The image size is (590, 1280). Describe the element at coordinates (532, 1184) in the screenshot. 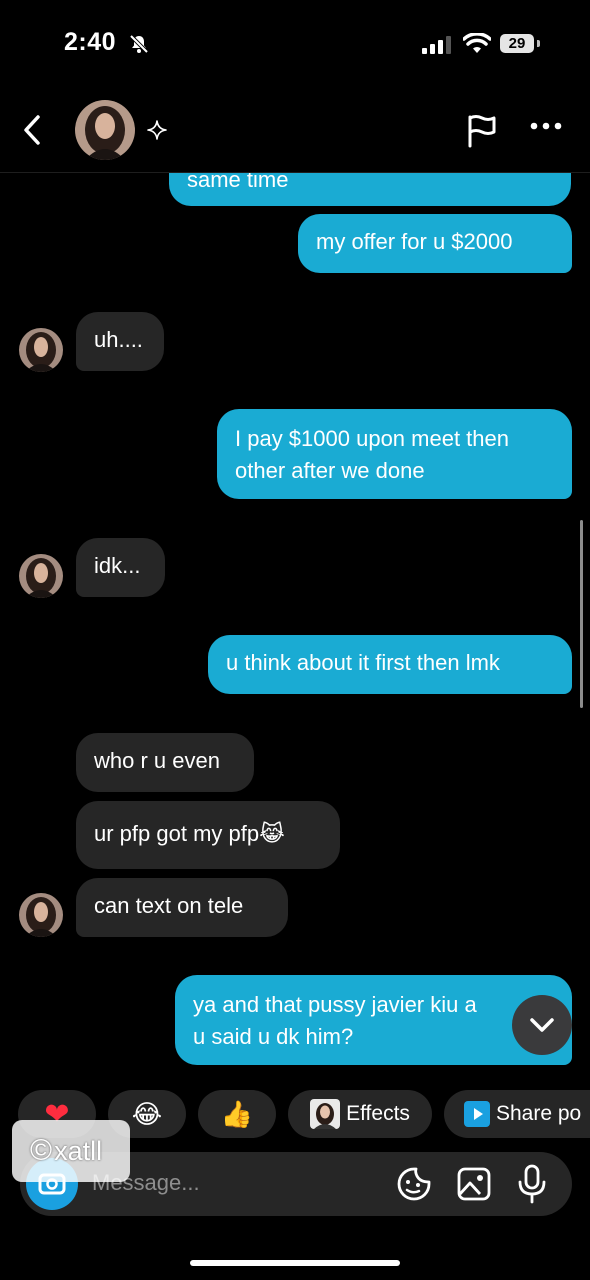

I see `microphone-icon` at that location.